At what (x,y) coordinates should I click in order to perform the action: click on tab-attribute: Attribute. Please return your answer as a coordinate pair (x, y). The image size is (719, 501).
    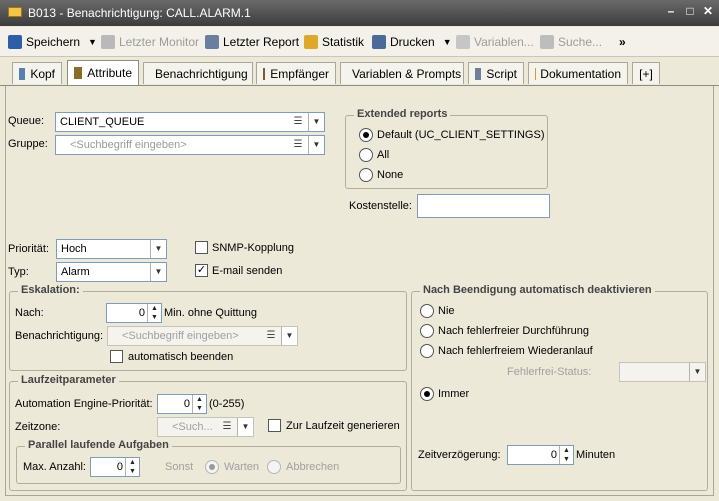
    Looking at the image, I should click on (103, 72).